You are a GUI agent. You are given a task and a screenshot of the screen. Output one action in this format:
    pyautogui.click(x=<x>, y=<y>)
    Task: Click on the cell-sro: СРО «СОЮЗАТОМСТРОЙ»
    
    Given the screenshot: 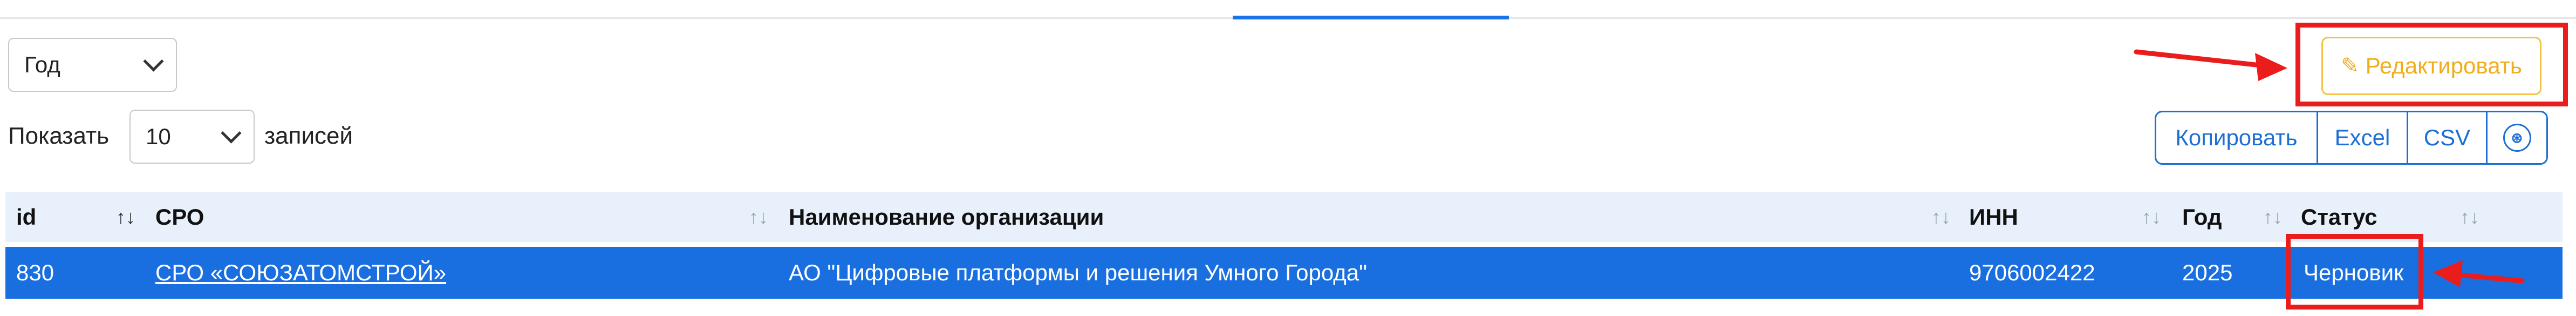 What is the action you would take?
    pyautogui.click(x=300, y=273)
    